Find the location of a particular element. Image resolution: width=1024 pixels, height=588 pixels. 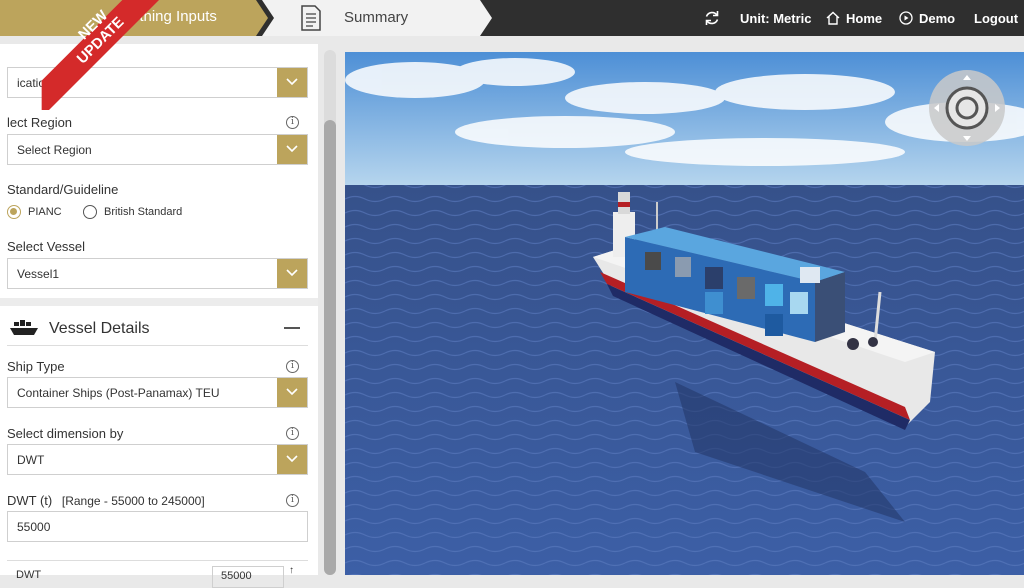

collapse-icon is located at coordinates (292, 328).